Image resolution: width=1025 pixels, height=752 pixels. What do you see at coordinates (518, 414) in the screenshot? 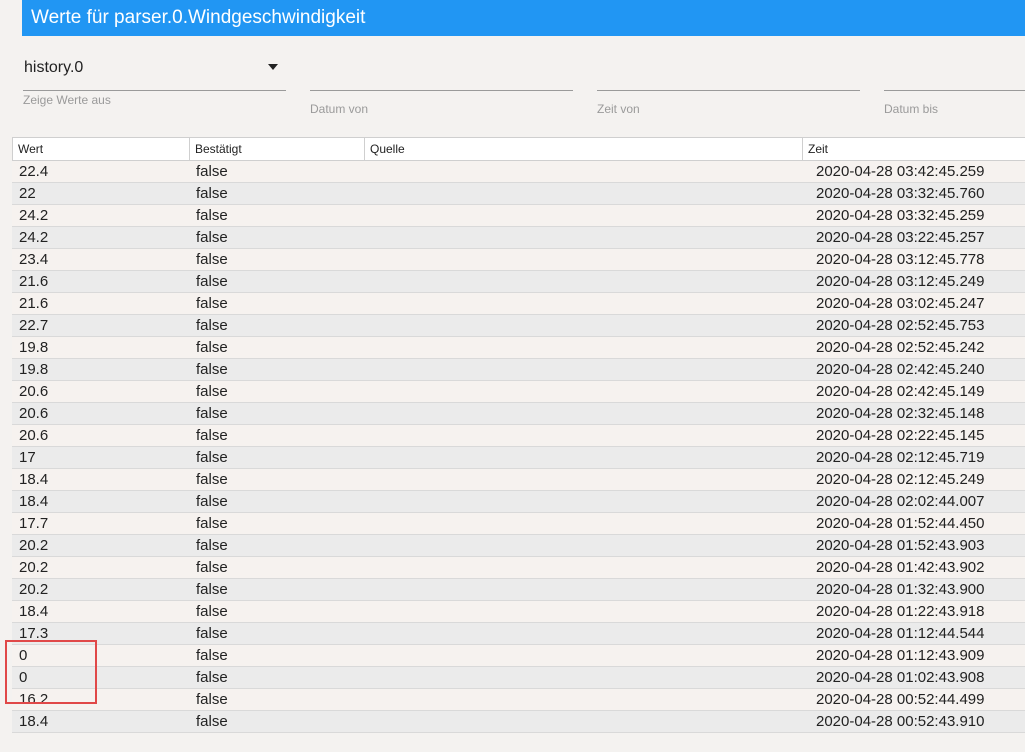
I see `table-row: 20.6 false 2020-04-28 02:32:45.148` at bounding box center [518, 414].